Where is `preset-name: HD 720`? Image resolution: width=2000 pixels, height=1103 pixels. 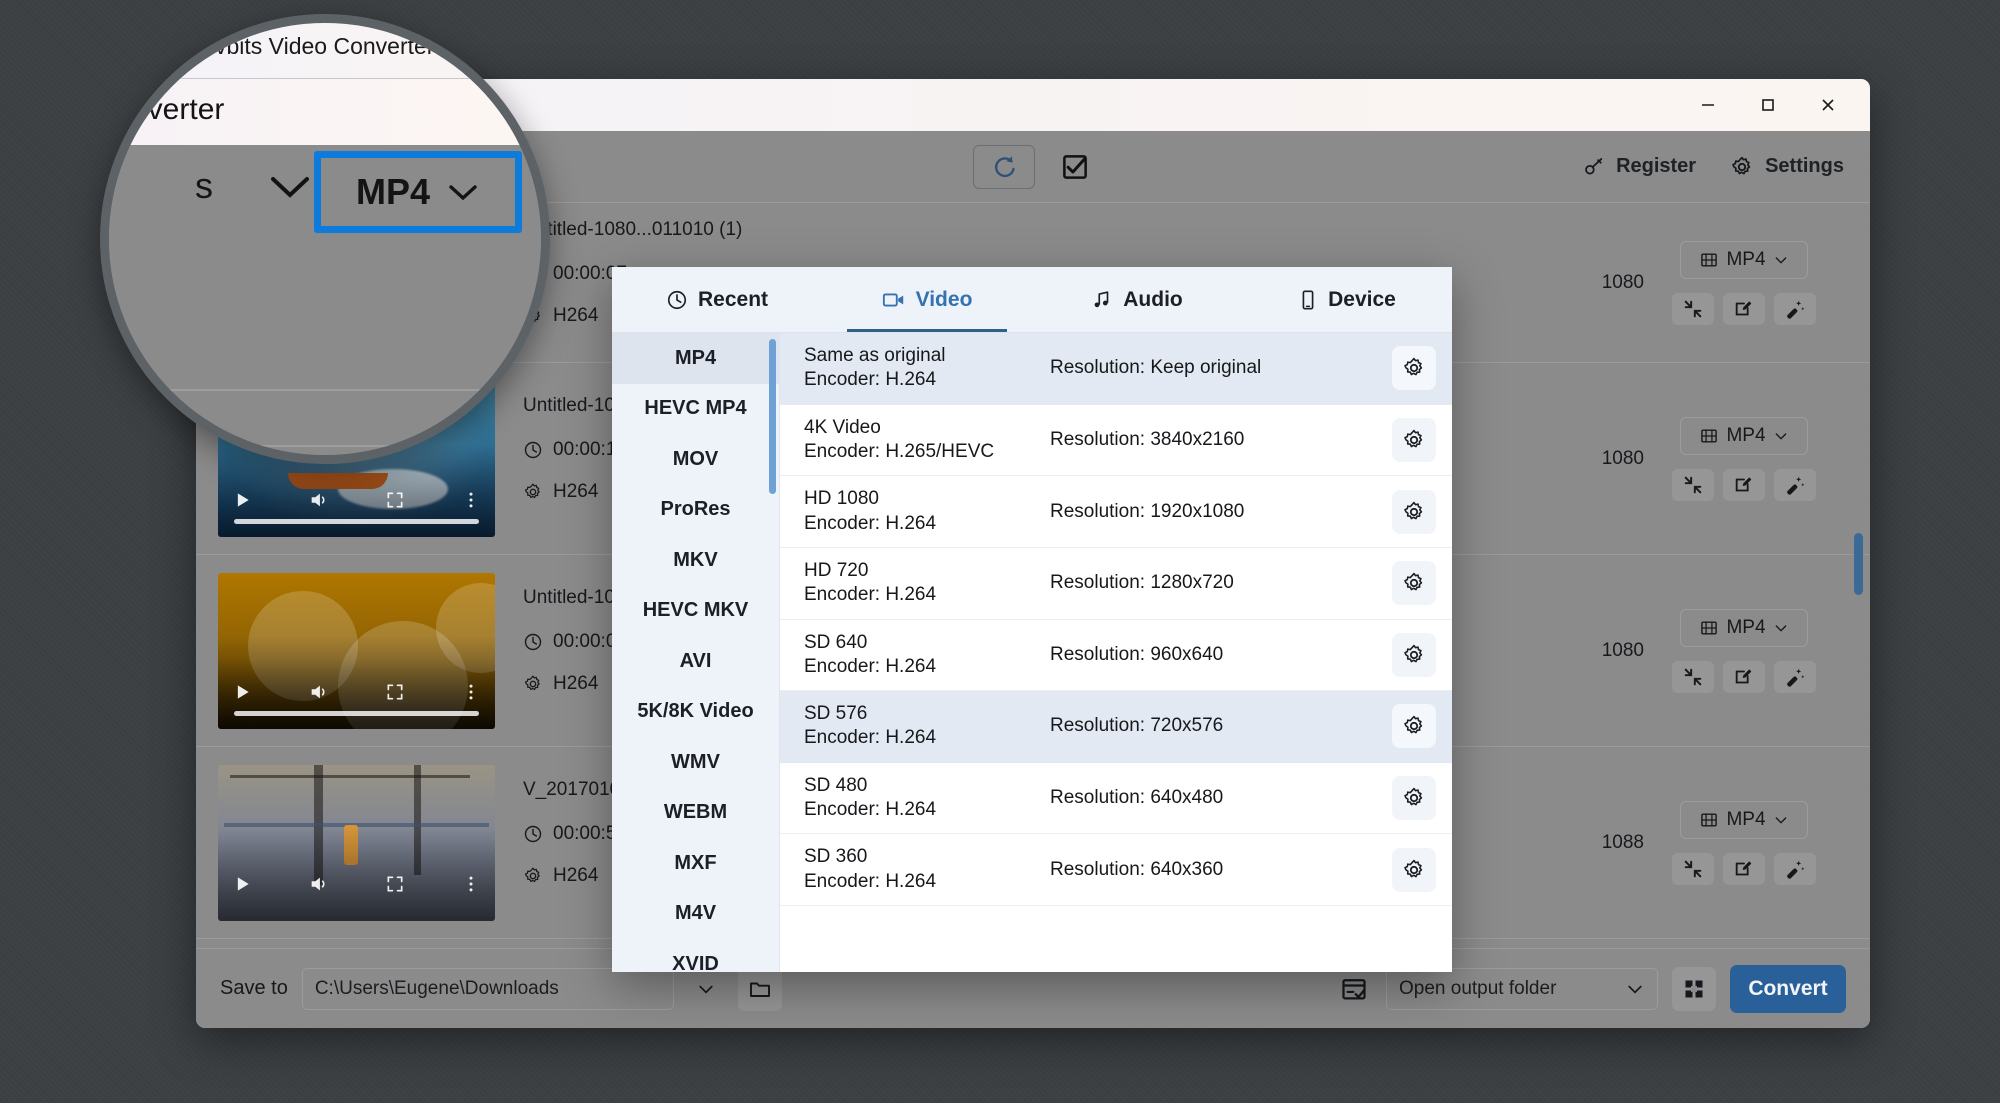 preset-name: HD 720 is located at coordinates (836, 570).